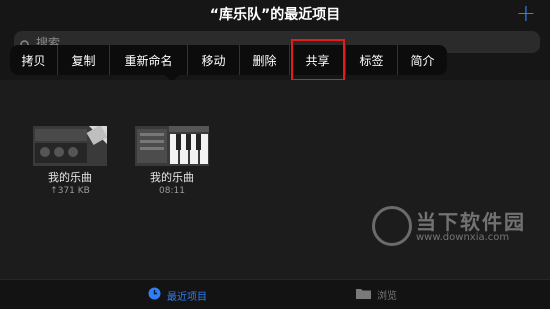  I want to click on watermark-text: 当下软件园, so click(471, 222).